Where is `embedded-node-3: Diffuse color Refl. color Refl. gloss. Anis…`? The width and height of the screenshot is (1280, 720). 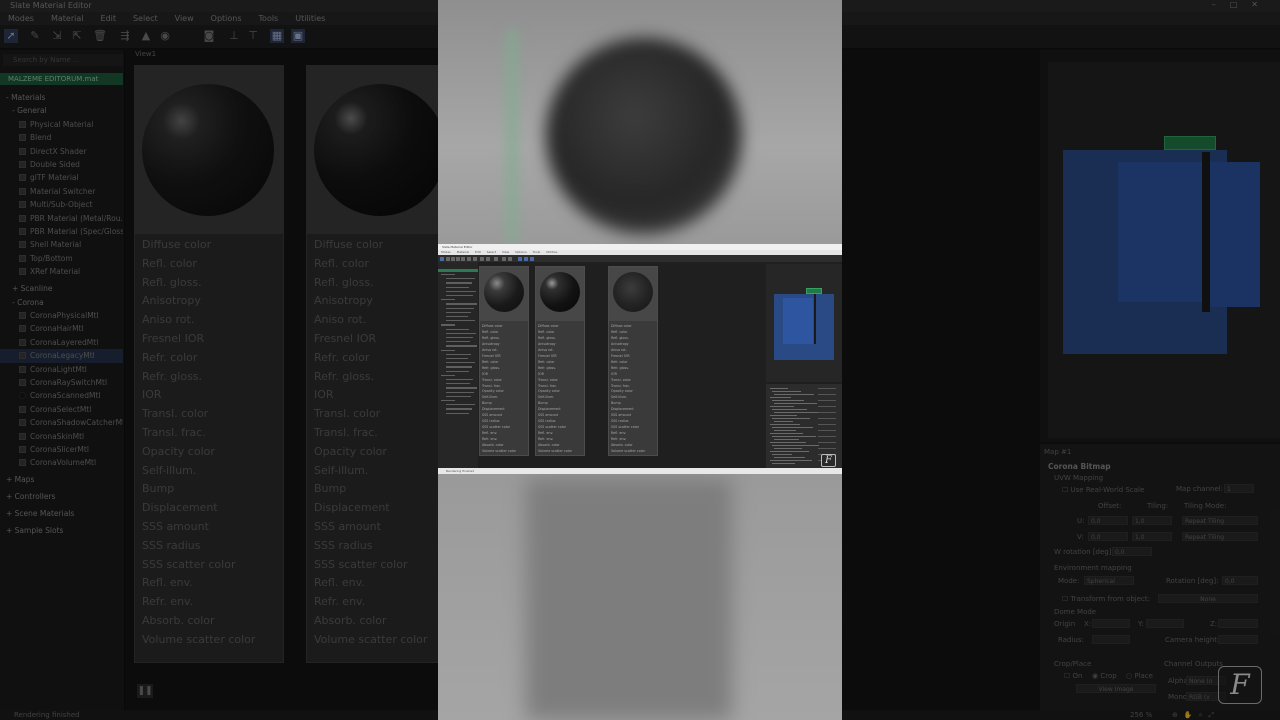
embedded-node-3: Diffuse color Refl. color Refl. gloss. Anis… is located at coordinates (633, 361).